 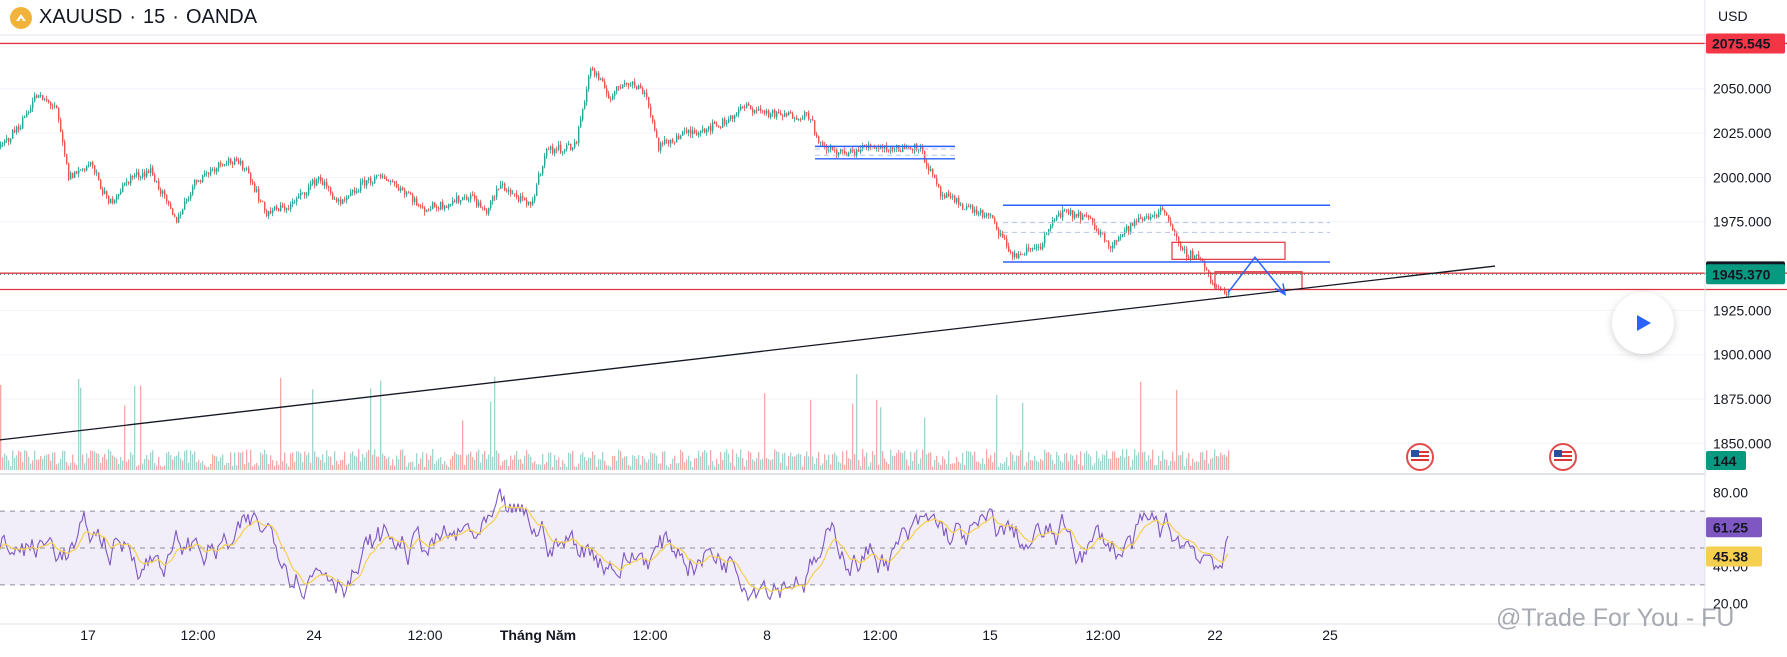 What do you see at coordinates (1643, 323) in the screenshot?
I see `play-button` at bounding box center [1643, 323].